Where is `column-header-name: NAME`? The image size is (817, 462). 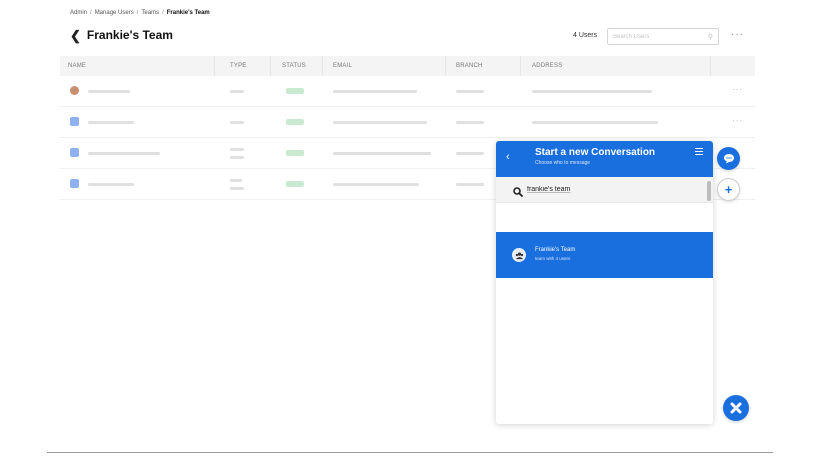
column-header-name: NAME is located at coordinates (77, 66).